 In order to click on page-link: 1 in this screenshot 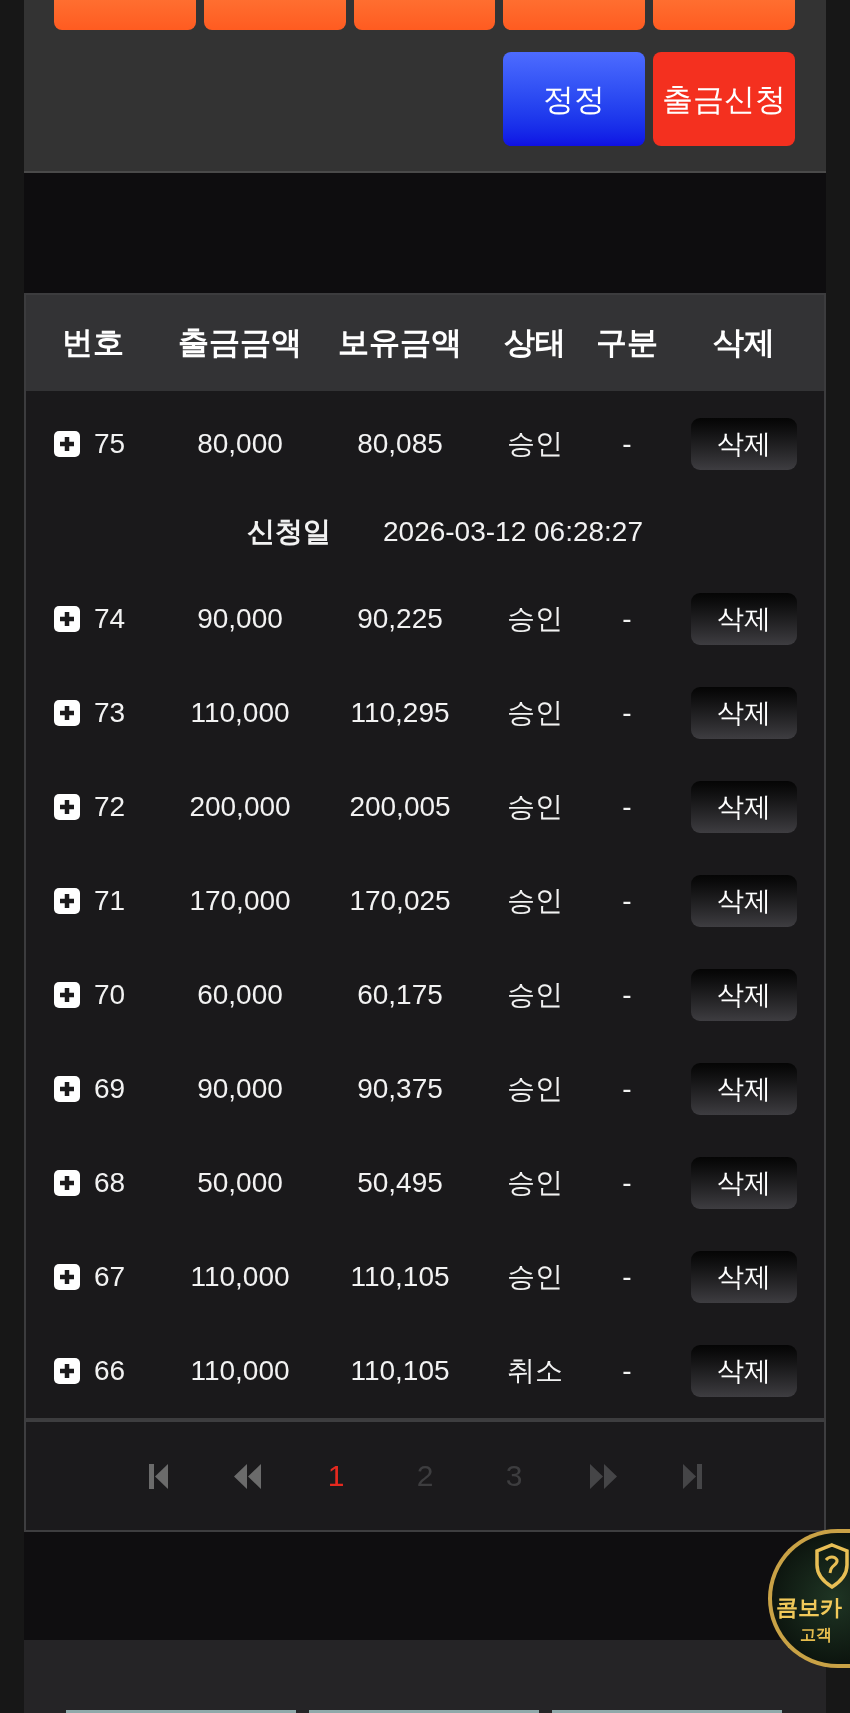, I will do `click(336, 1476)`.